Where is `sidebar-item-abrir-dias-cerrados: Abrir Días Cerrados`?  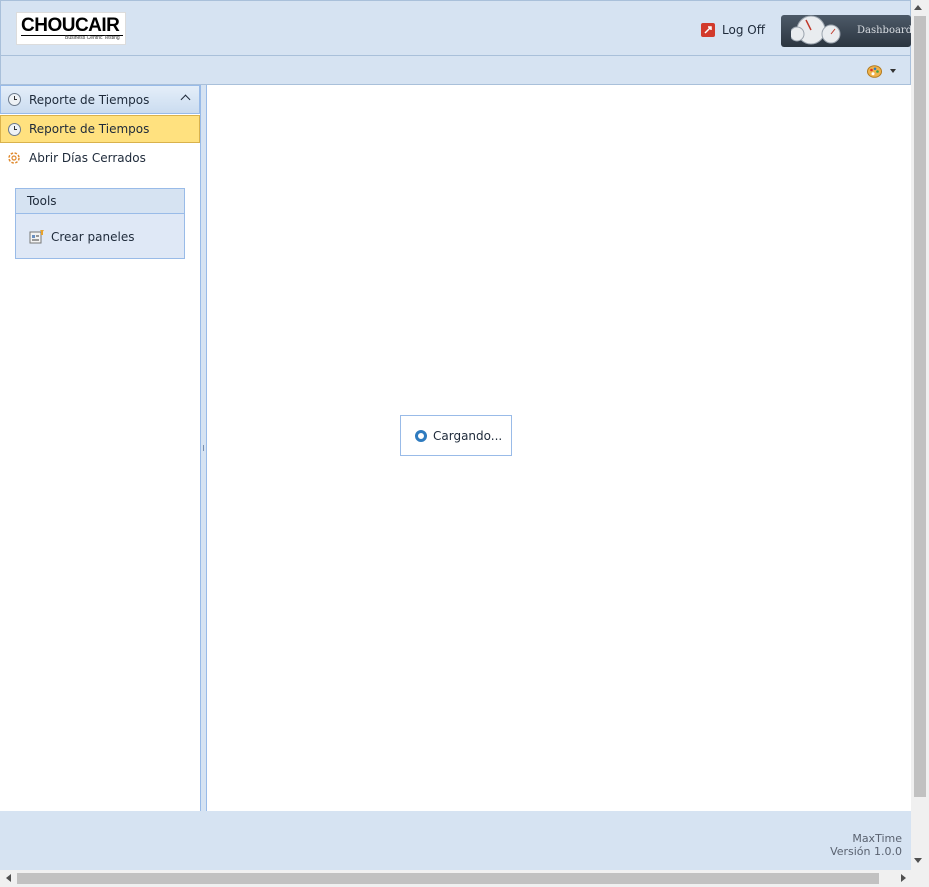
sidebar-item-abrir-dias-cerrados: Abrir Días Cerrados is located at coordinates (100, 158).